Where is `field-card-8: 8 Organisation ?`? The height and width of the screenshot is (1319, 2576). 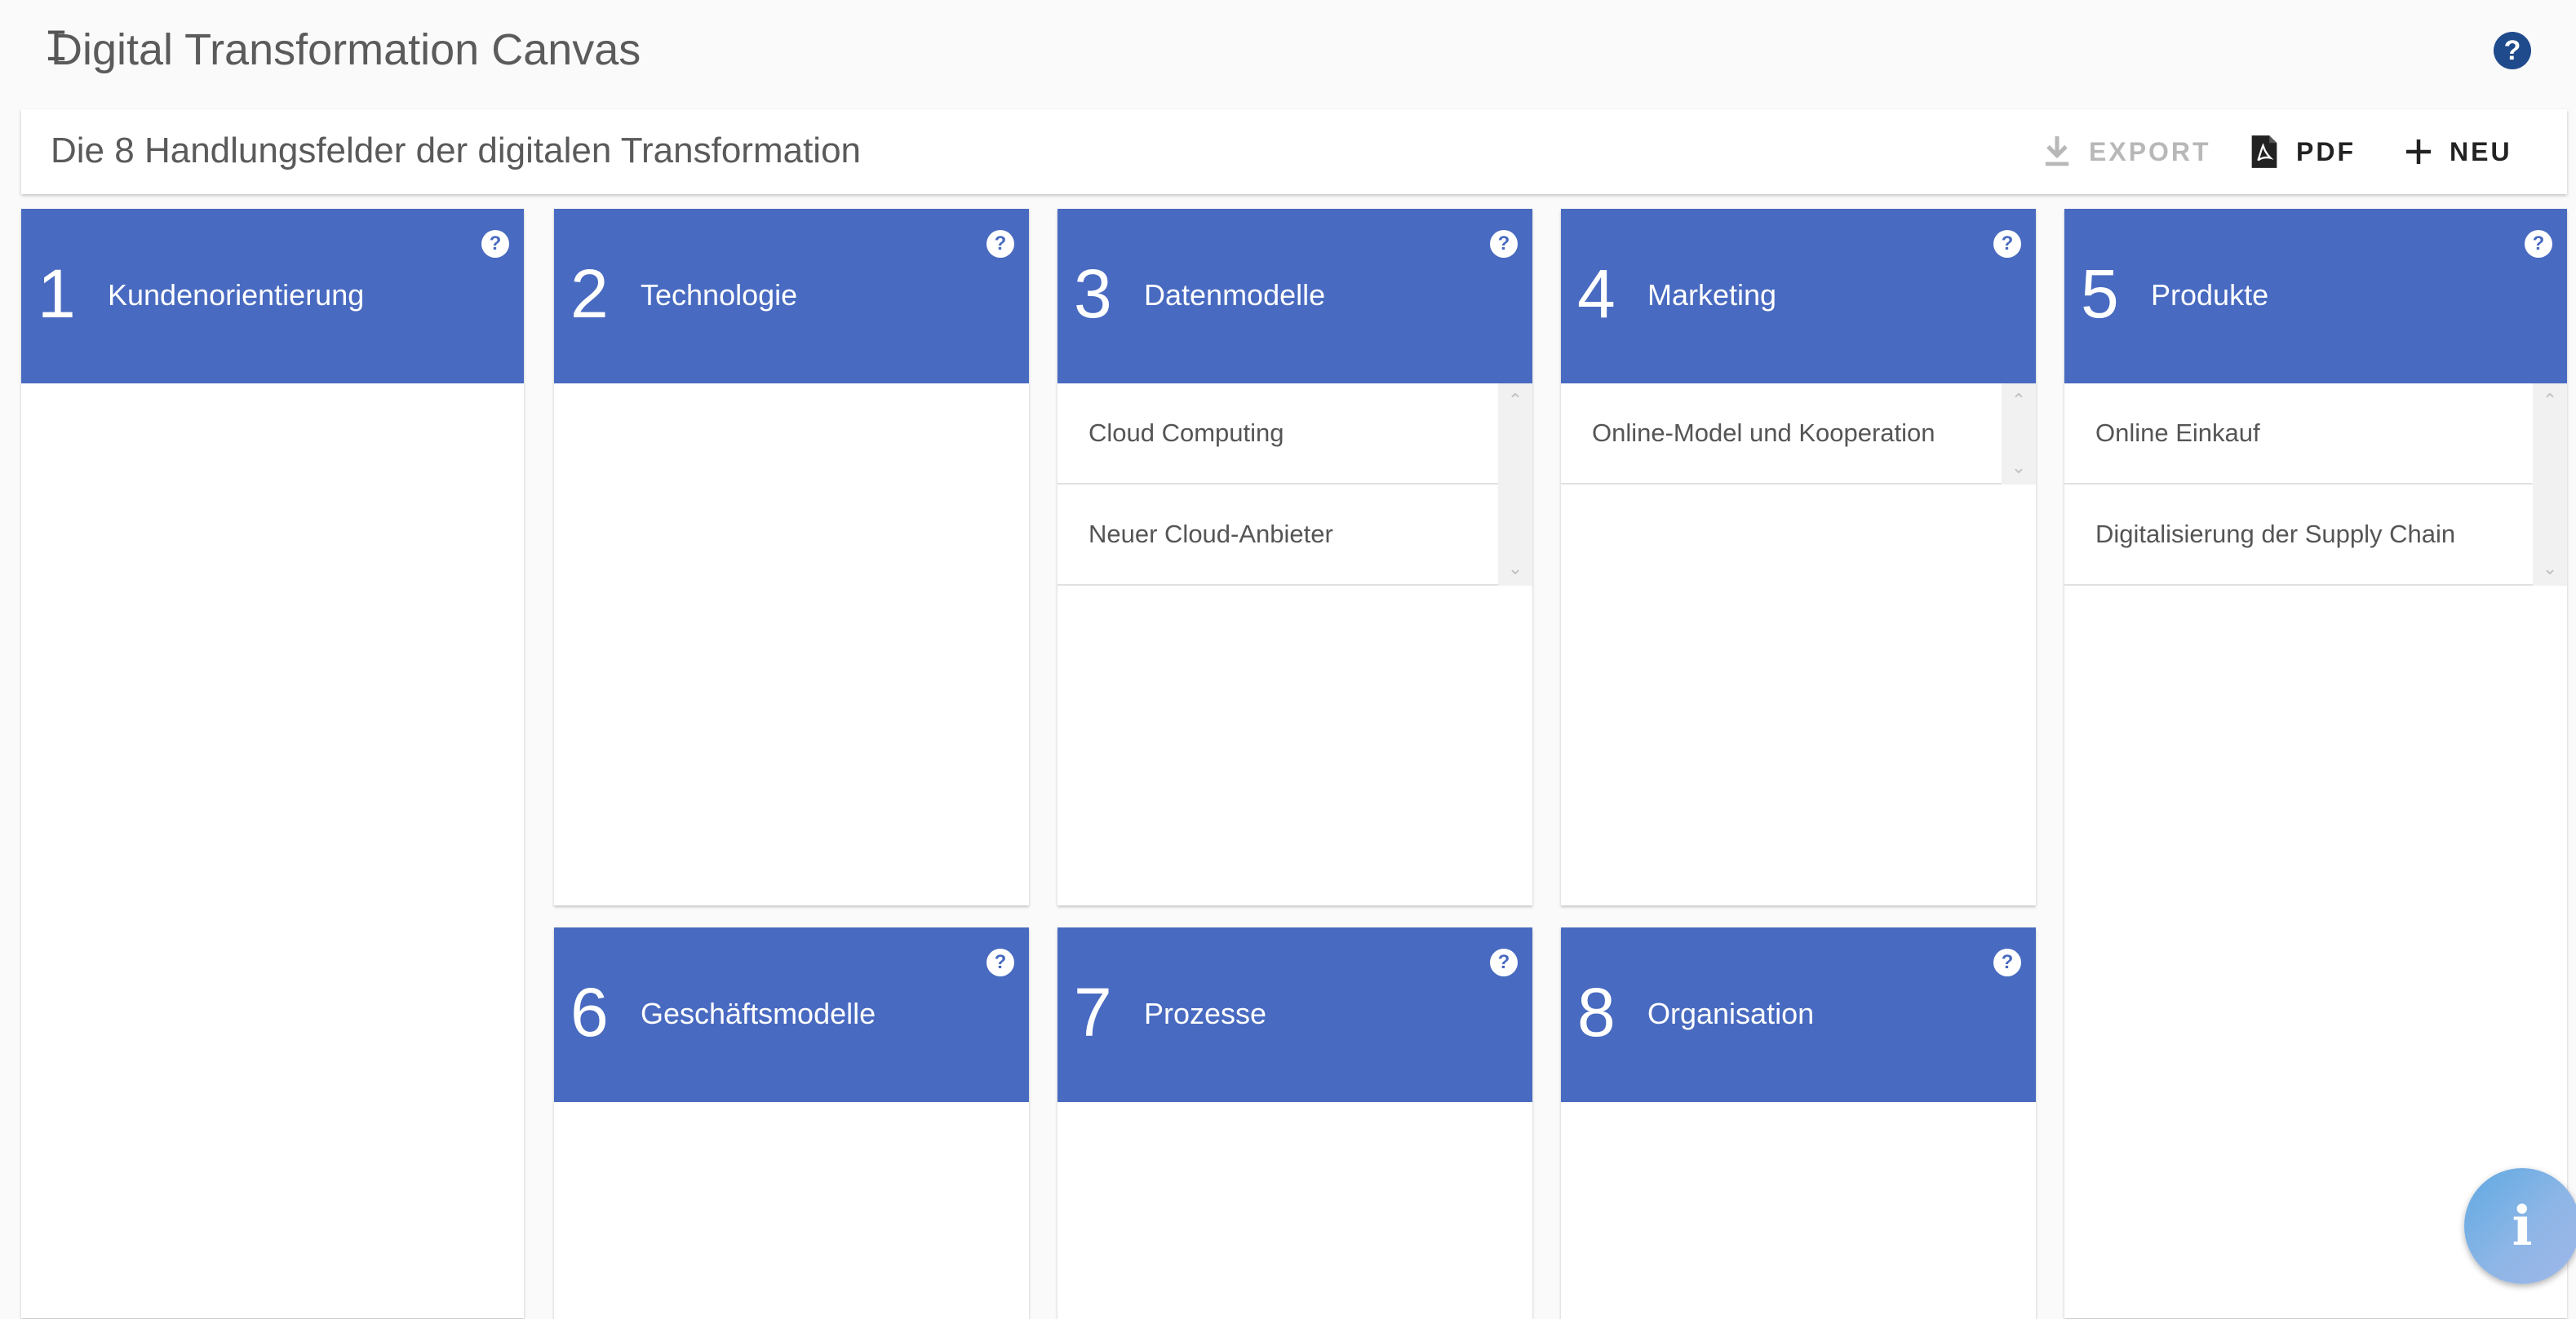 field-card-8: 8 Organisation ? is located at coordinates (1798, 1123).